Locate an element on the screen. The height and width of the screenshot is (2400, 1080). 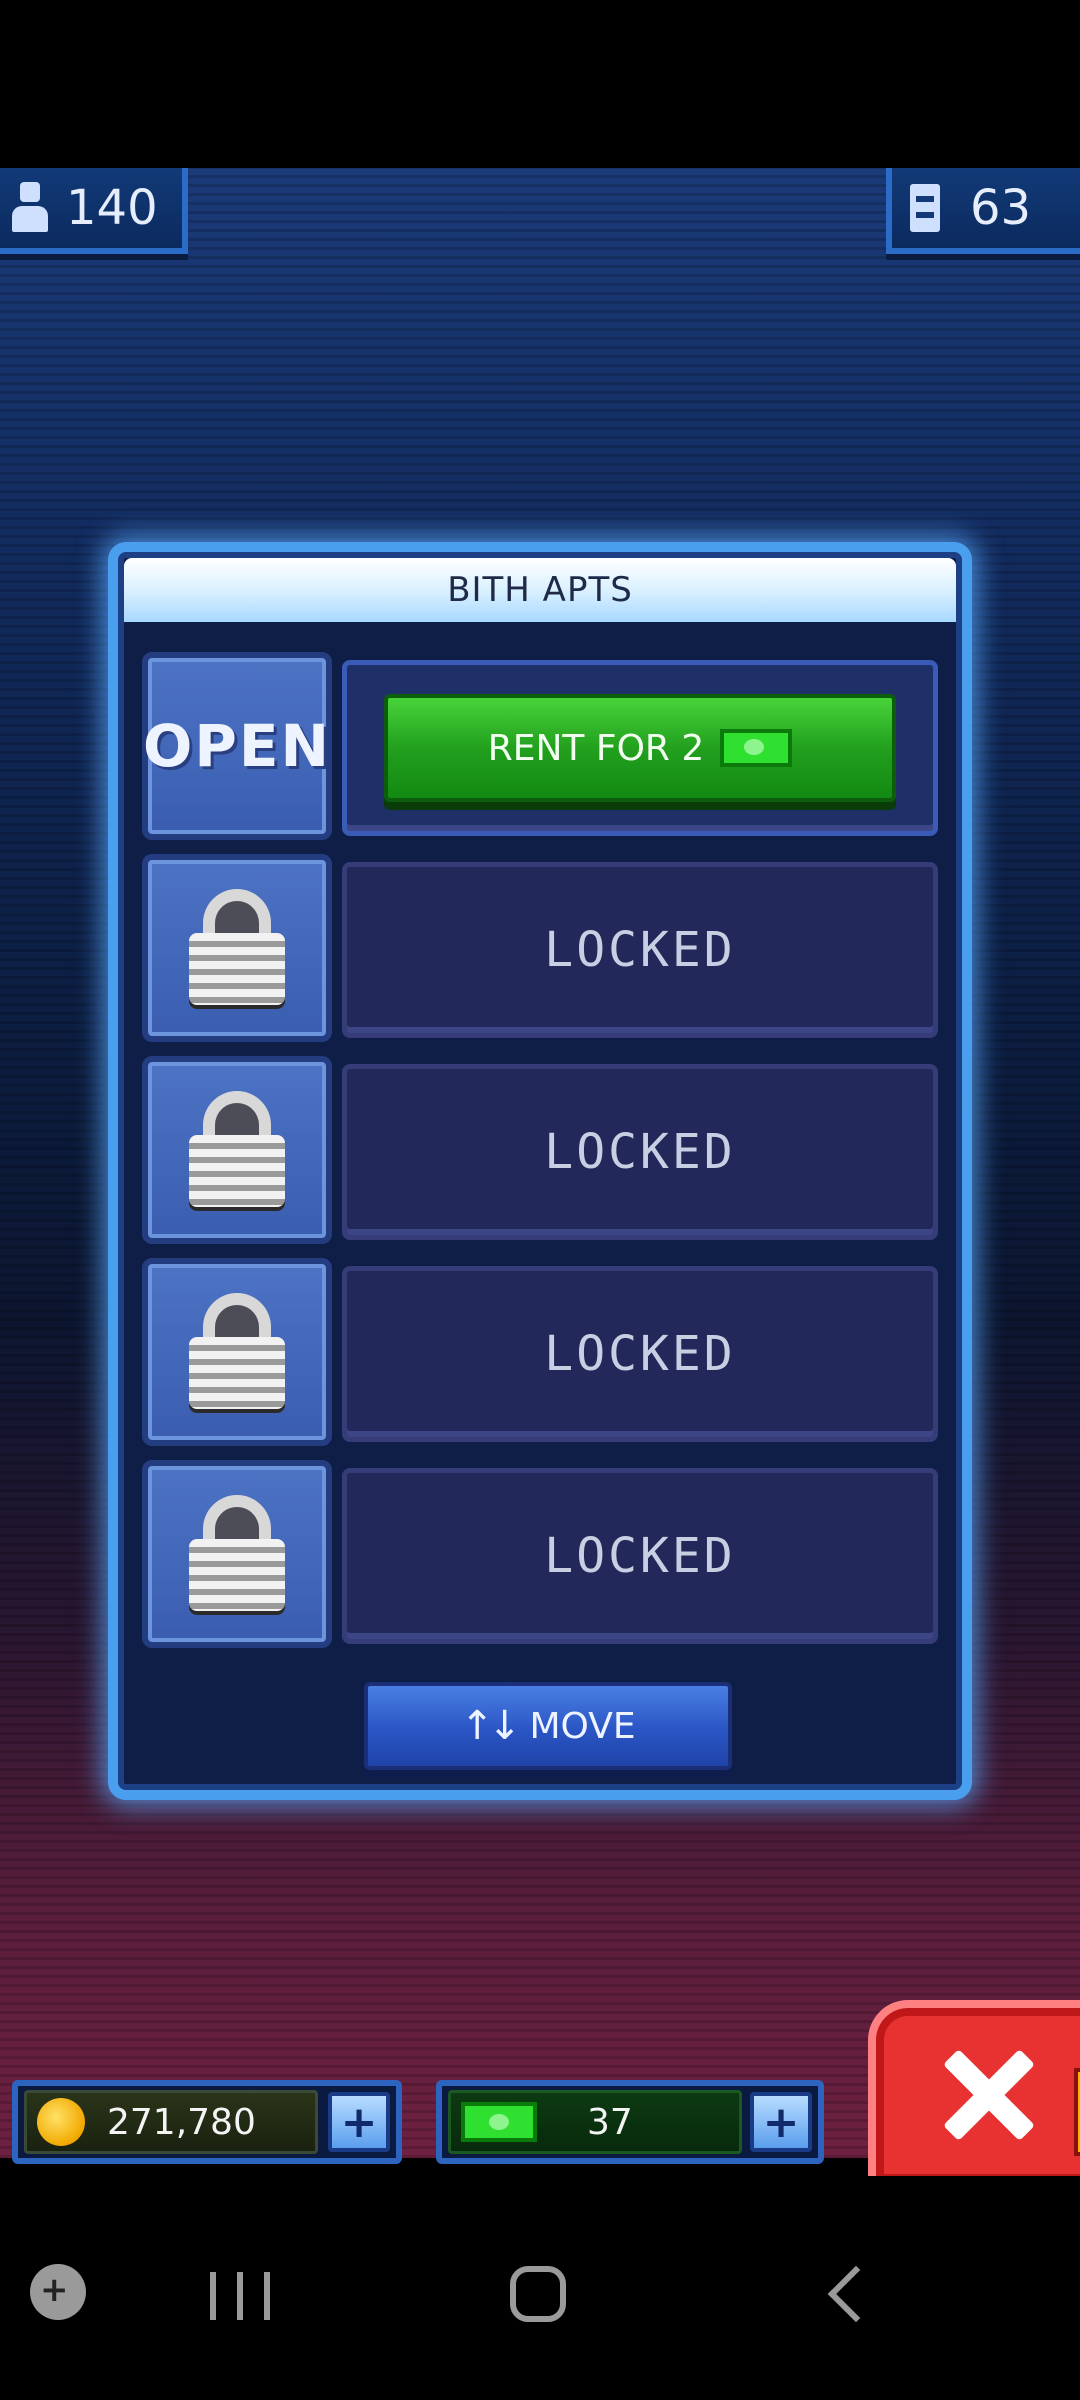
open-label: OPEN is located at coordinates (237, 746).